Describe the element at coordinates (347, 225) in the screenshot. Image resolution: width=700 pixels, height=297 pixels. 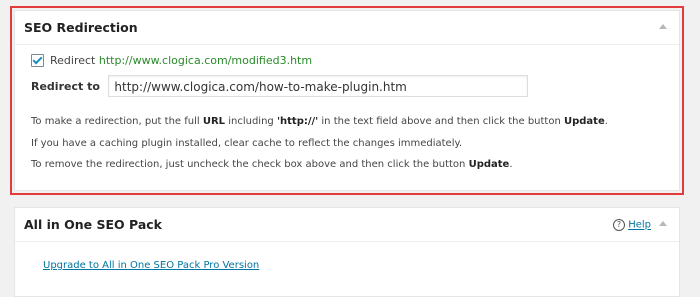
I see `aioseo-header: All in One SEO Pack ? Help` at that location.